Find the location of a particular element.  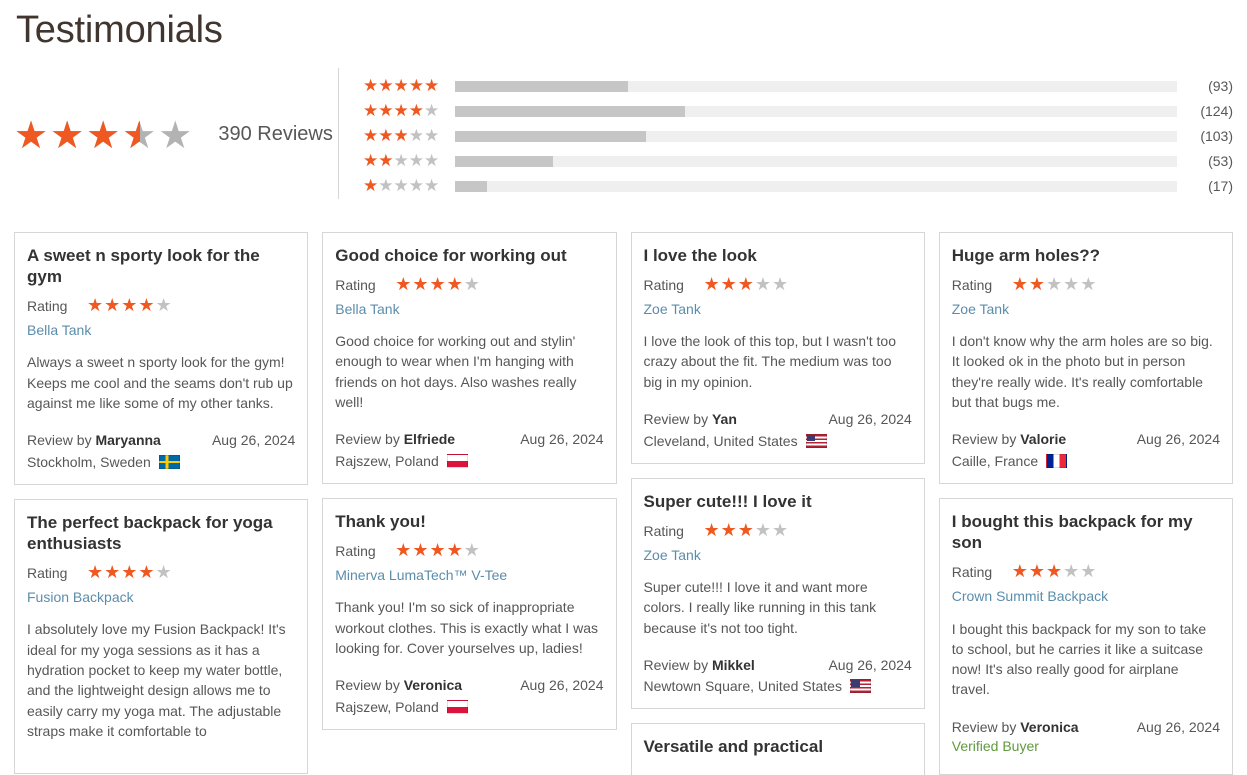

review-card: Versatile and practical is located at coordinates (777, 749).